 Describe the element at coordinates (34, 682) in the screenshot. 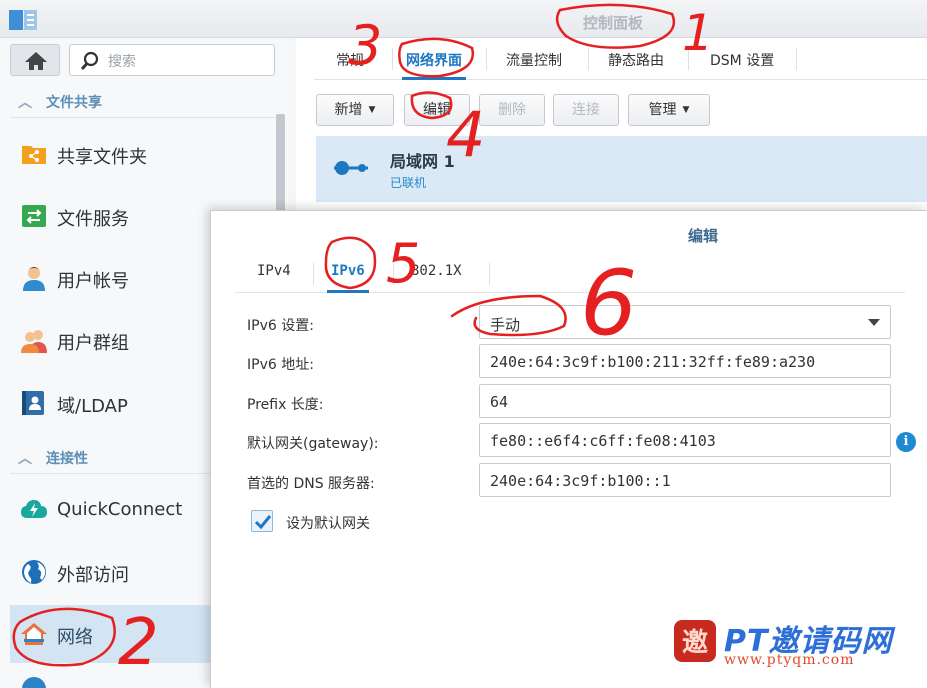

I see `partial-icon` at that location.